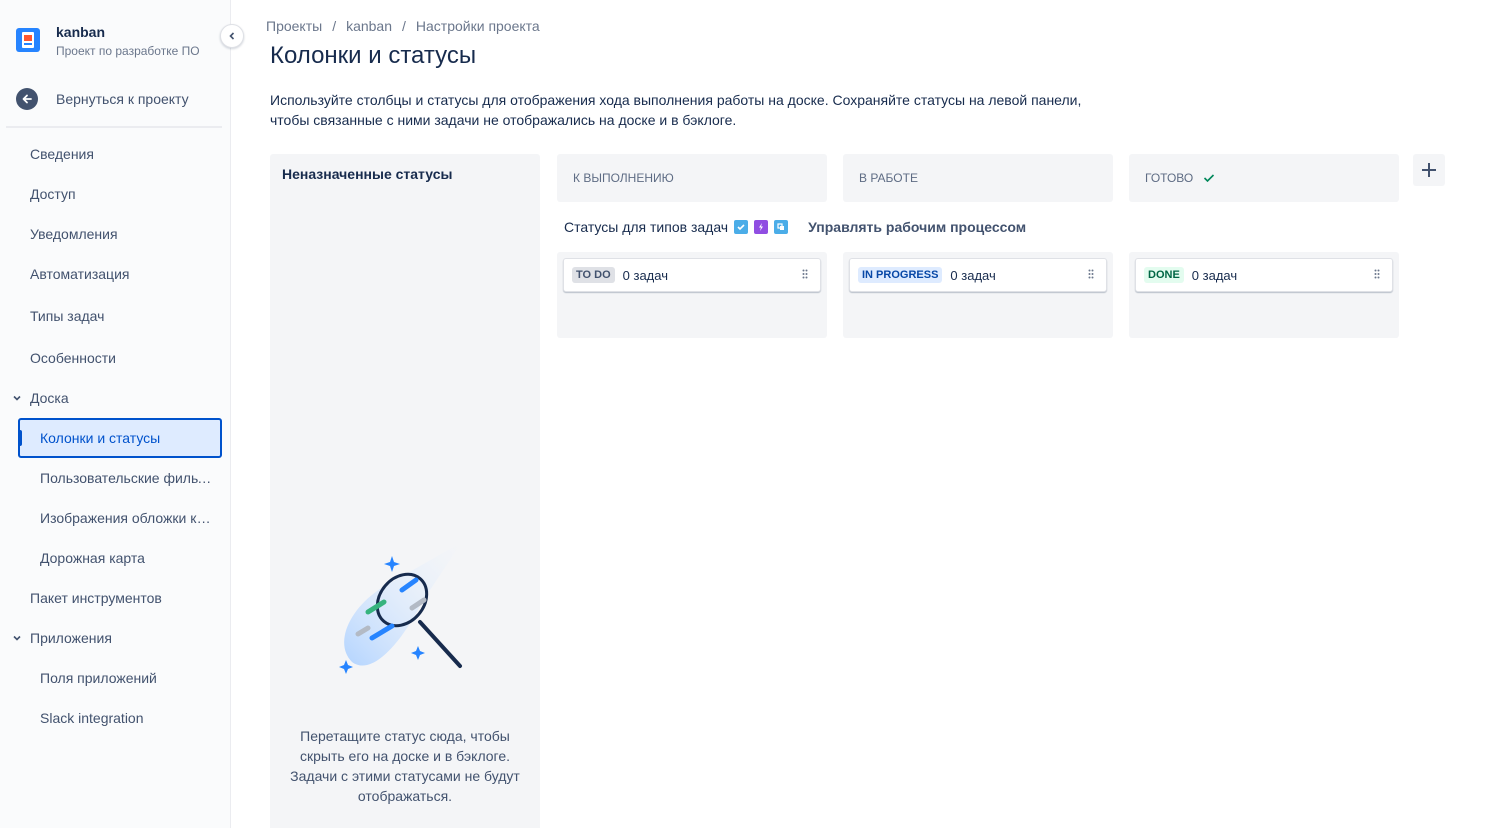 The height and width of the screenshot is (828, 1499). What do you see at coordinates (128, 438) in the screenshot?
I see `sidebar-item-columns-statuses: Колонки и статусы` at bounding box center [128, 438].